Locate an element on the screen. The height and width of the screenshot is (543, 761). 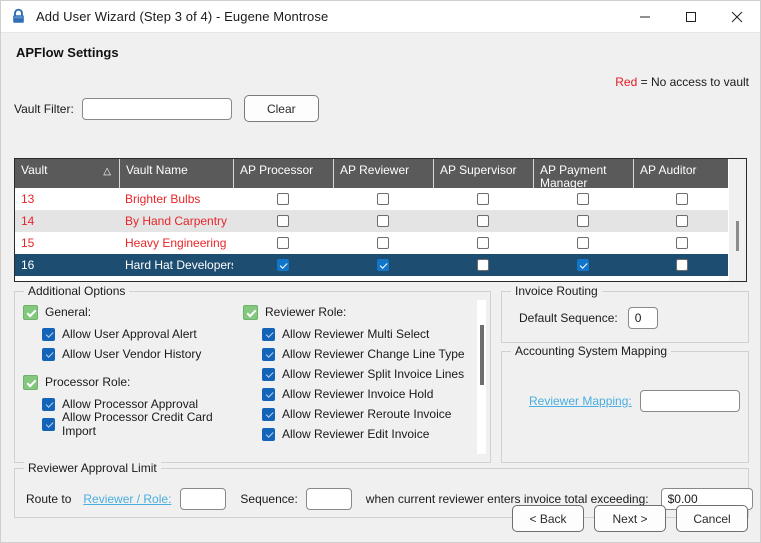
maximize-button is located at coordinates (691, 16).